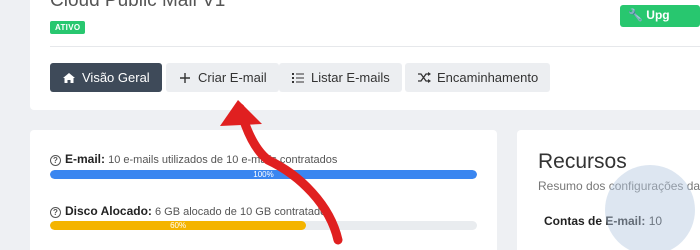  I want to click on divider, so click(375, 46).